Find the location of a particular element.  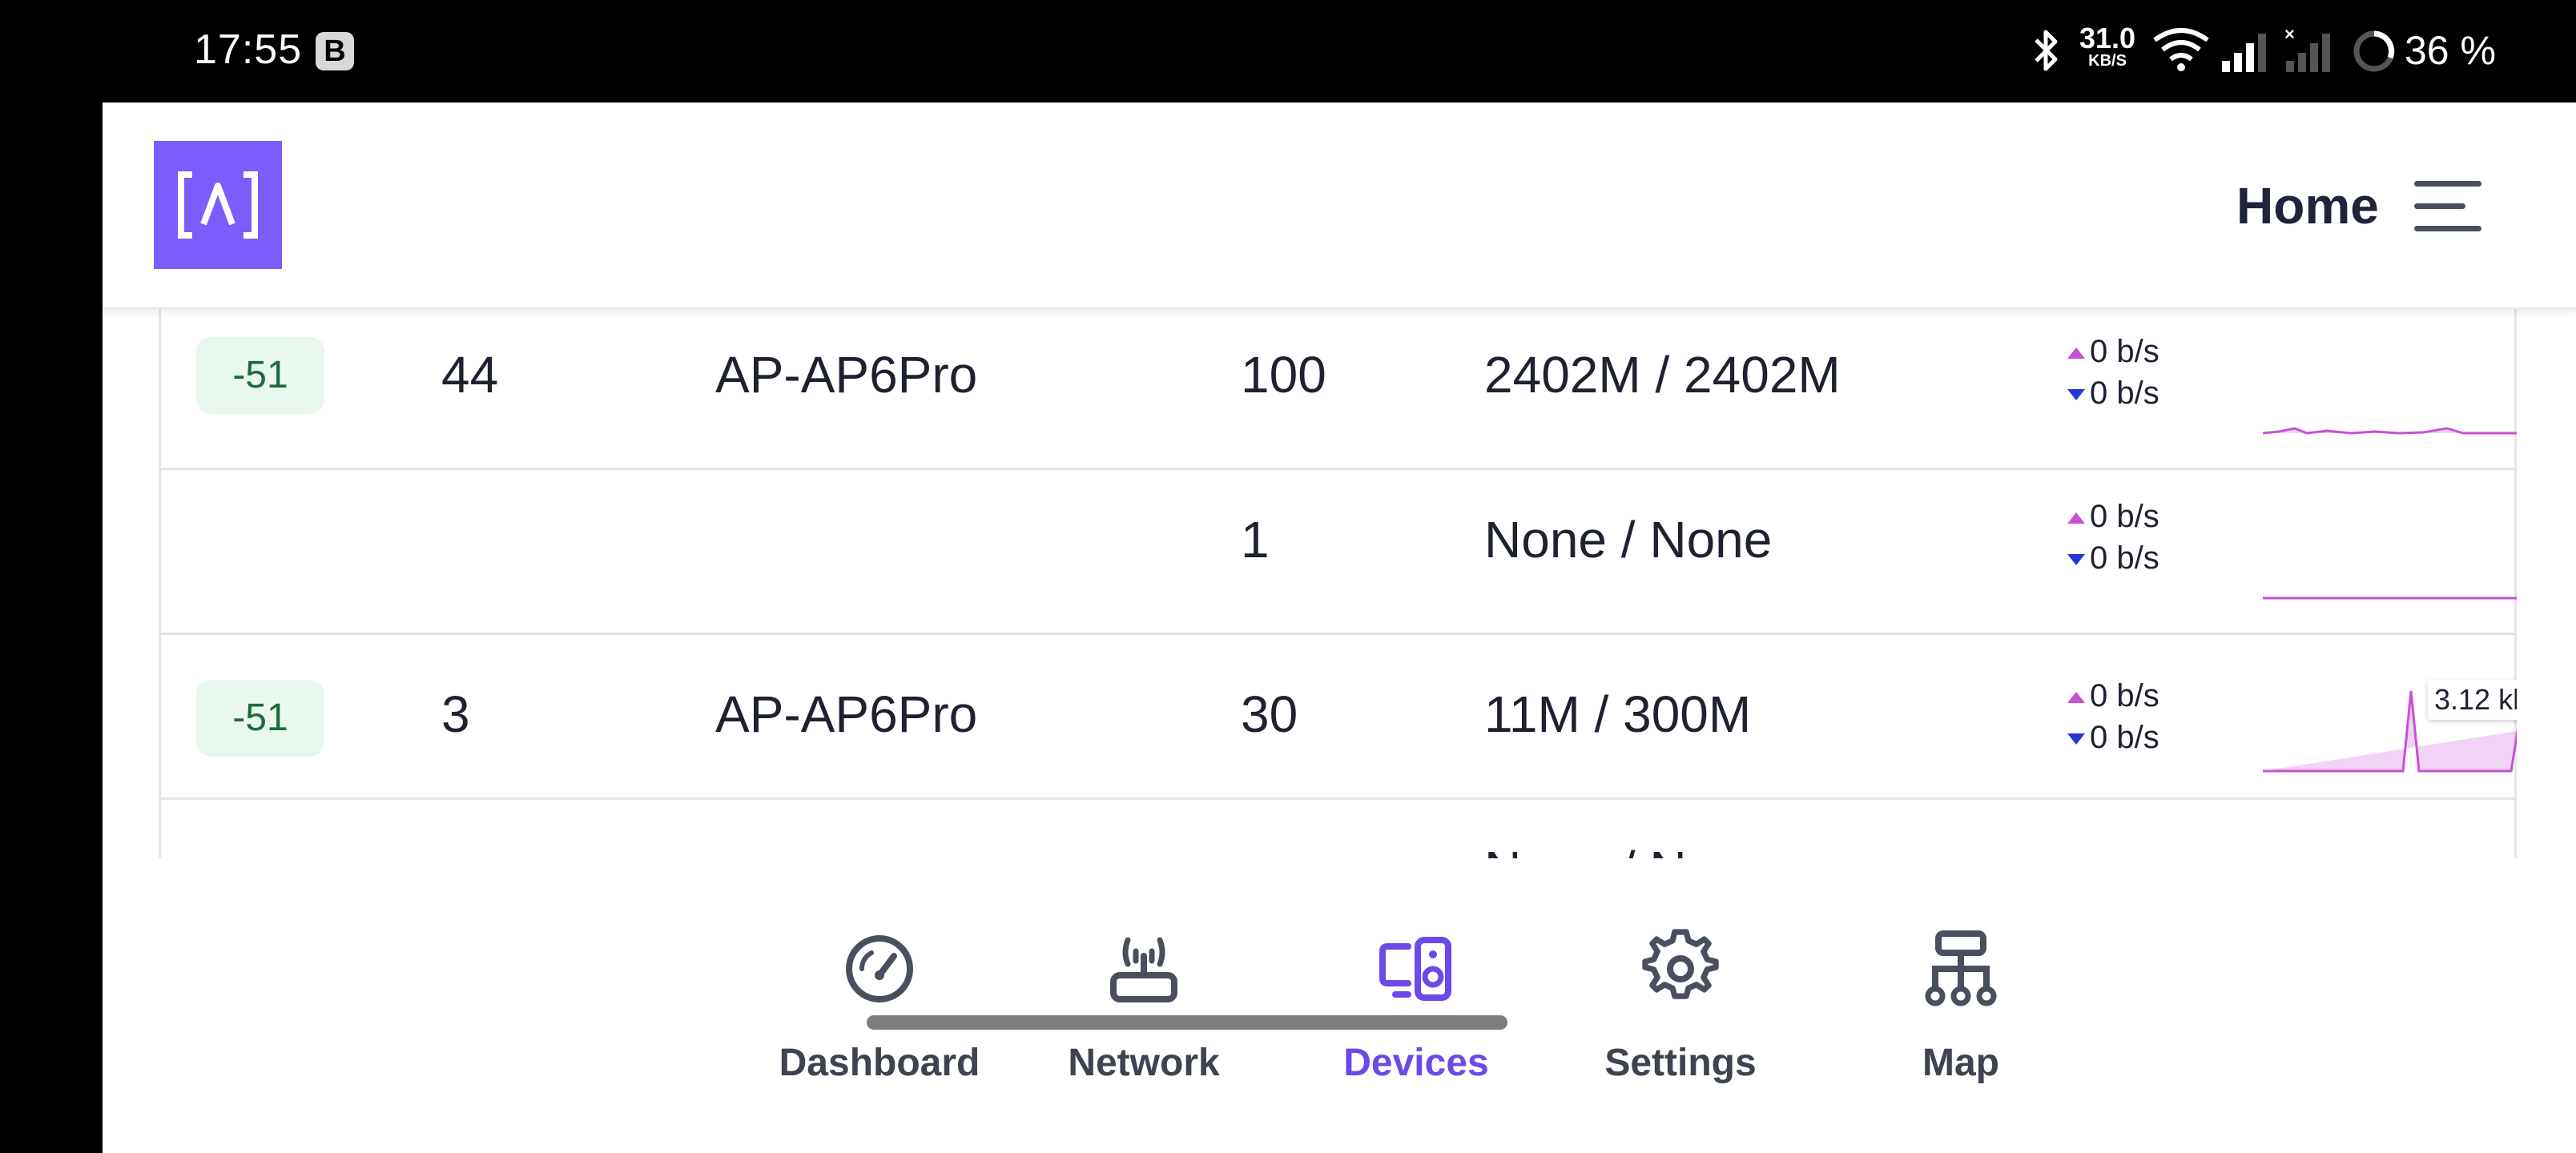

nav-network: Network is located at coordinates (1144, 979).